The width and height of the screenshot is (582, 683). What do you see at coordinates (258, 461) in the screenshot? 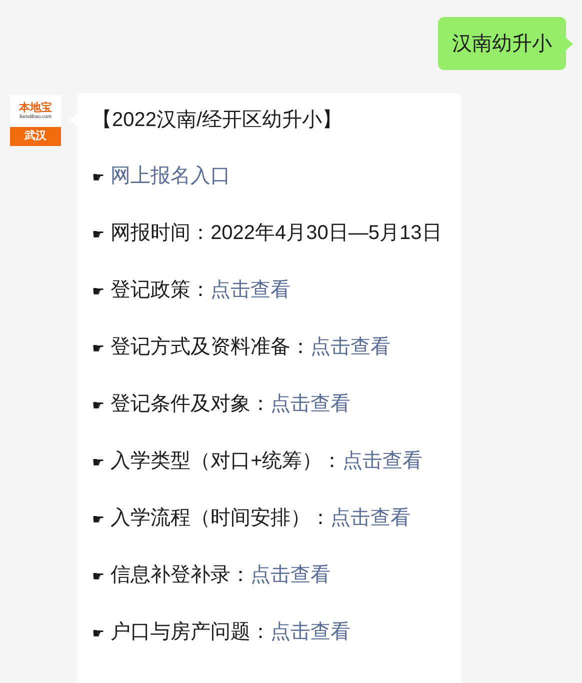
I see `message-line: ☛ 入学类型（对口+统筹）：点击查看` at bounding box center [258, 461].